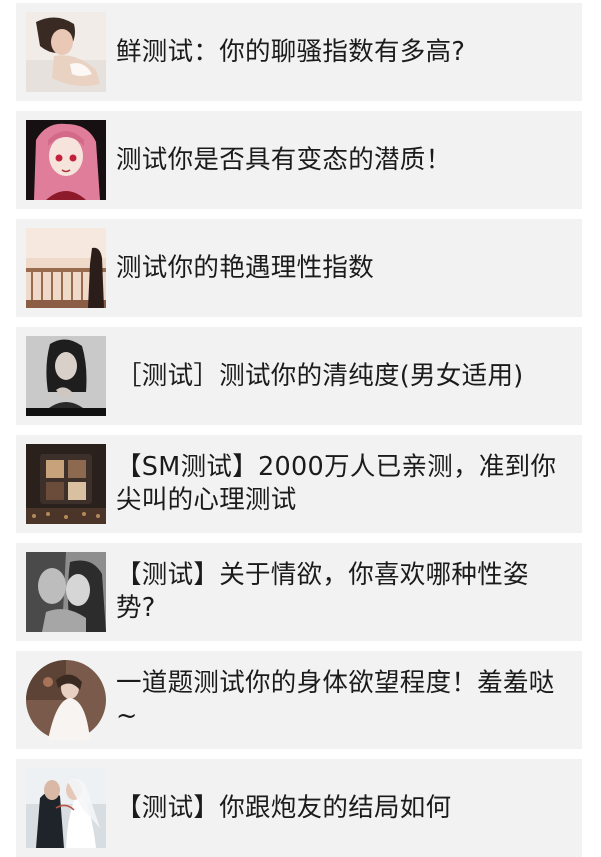  I want to click on list-item: 测试你的艳遇理性指数, so click(299, 268).